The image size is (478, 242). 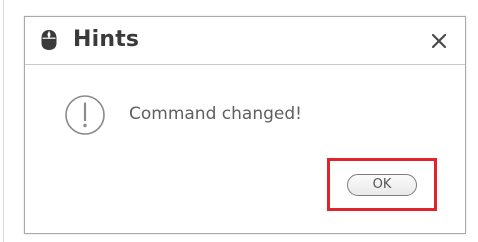 I want to click on mouse-icon, so click(x=49, y=40).